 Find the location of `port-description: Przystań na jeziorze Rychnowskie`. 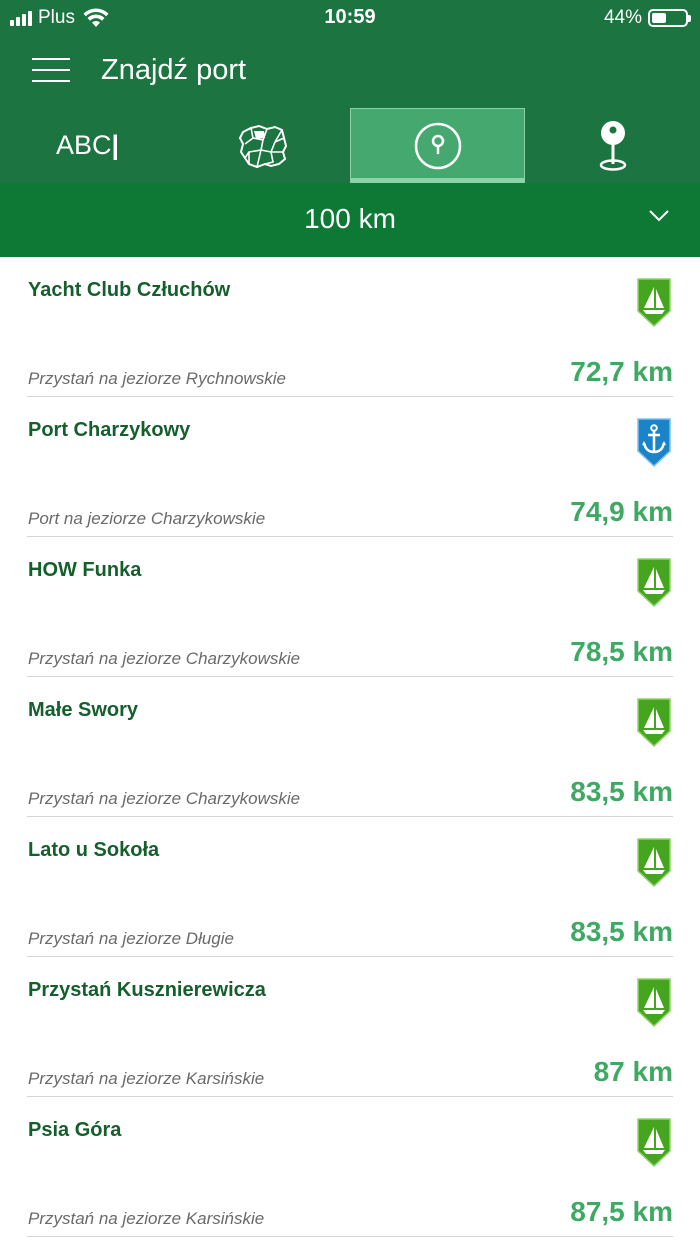

port-description: Przystań na jeziorze Rychnowskie is located at coordinates (157, 378).